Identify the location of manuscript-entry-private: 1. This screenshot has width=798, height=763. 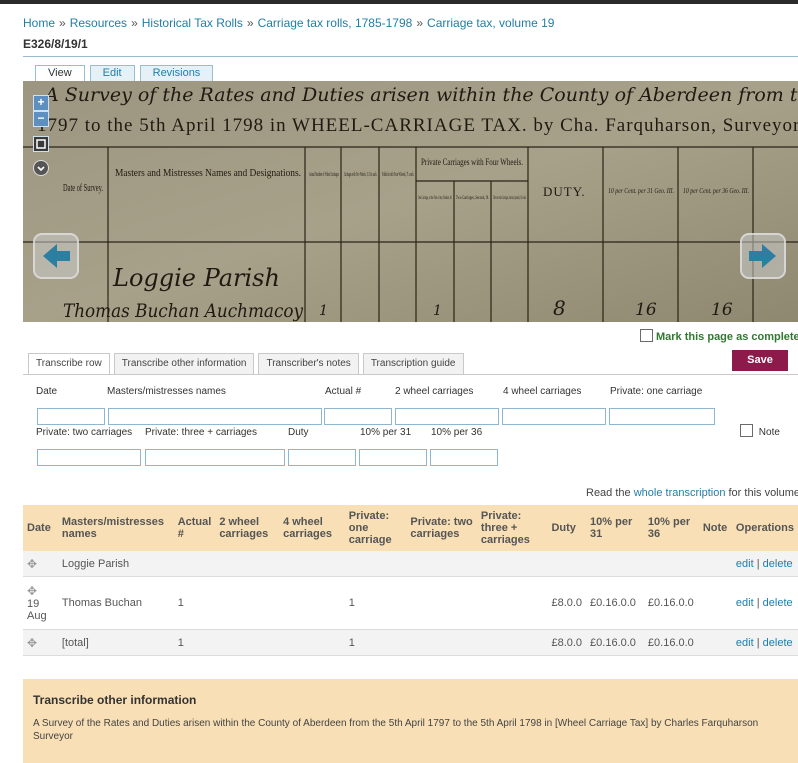
(437, 311).